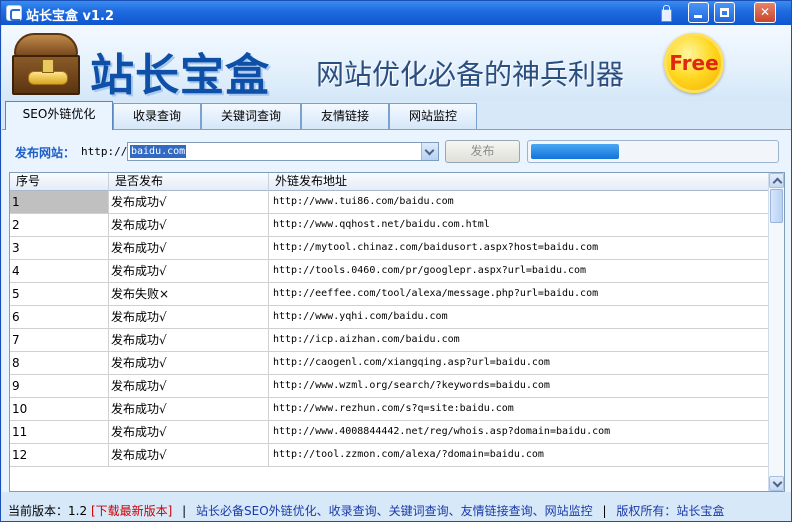 Image resolution: width=792 pixels, height=522 pixels. I want to click on app-icon, so click(14, 13).